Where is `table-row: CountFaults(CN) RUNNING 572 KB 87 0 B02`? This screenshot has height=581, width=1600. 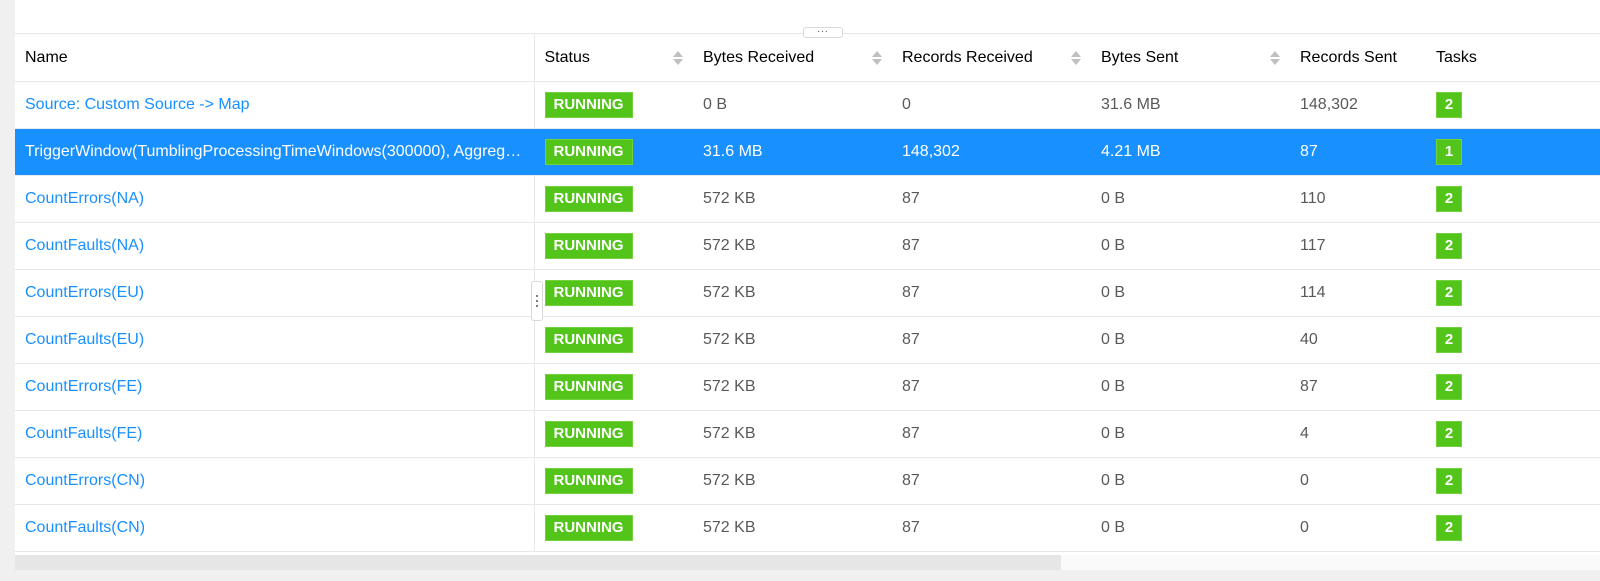 table-row: CountFaults(CN) RUNNING 572 KB 87 0 B02 is located at coordinates (807, 528).